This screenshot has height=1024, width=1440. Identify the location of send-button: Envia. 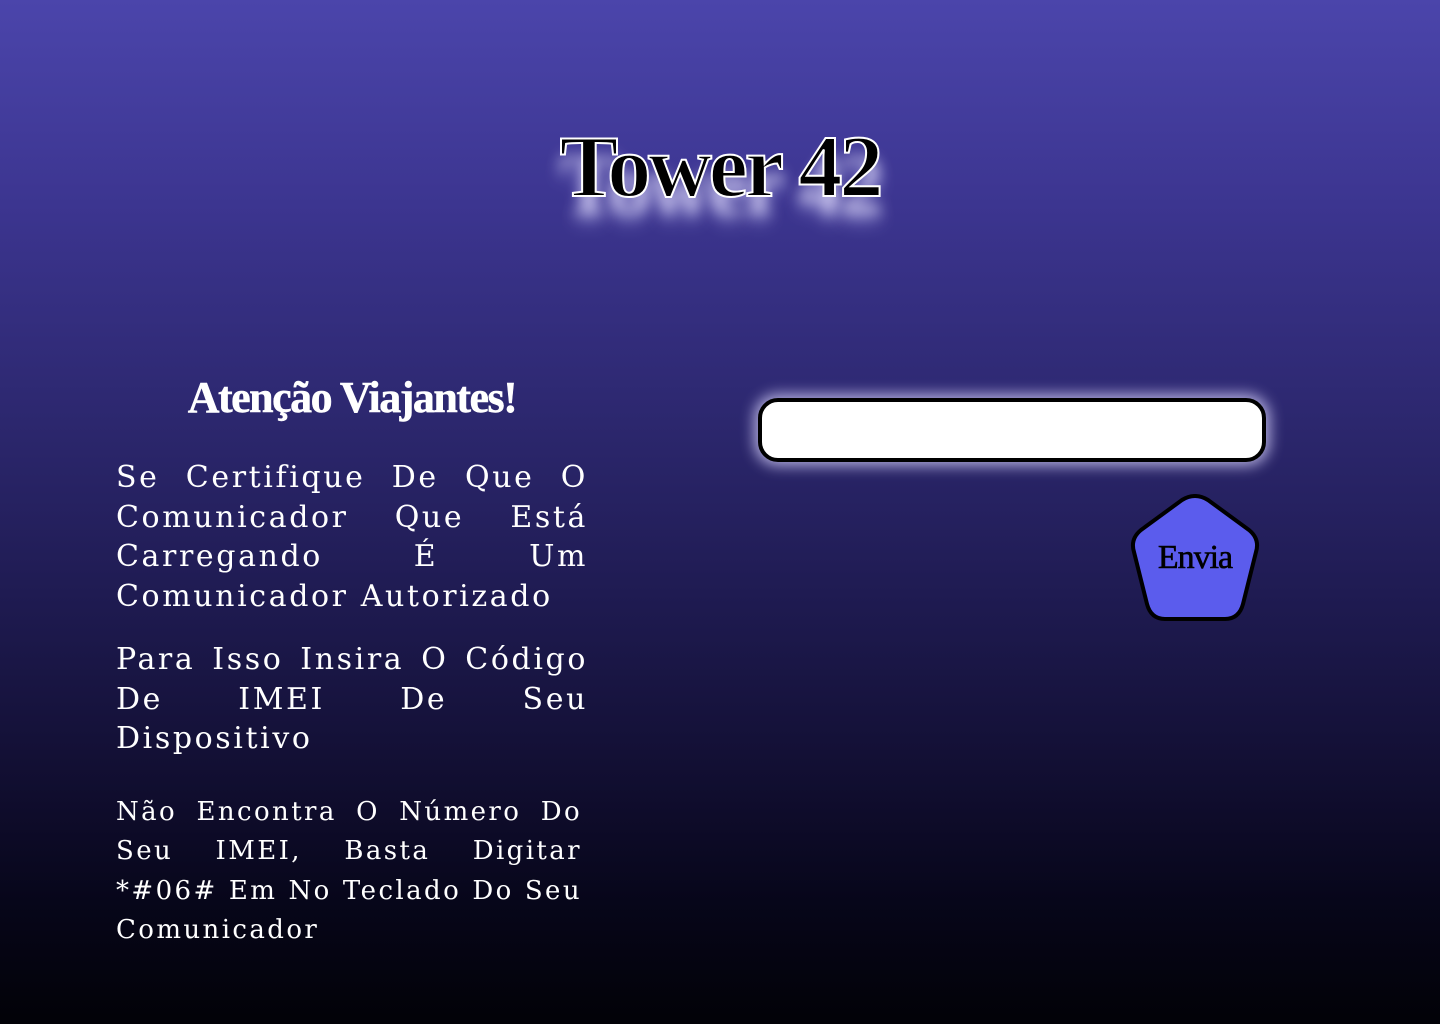
(1195, 559).